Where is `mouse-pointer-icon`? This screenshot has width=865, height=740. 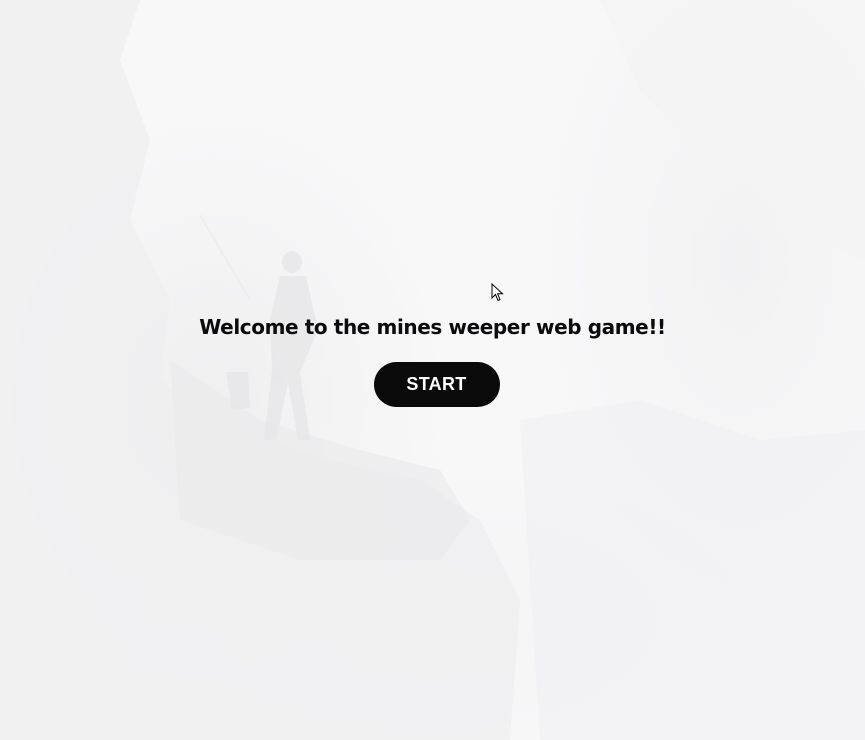 mouse-pointer-icon is located at coordinates (497, 292).